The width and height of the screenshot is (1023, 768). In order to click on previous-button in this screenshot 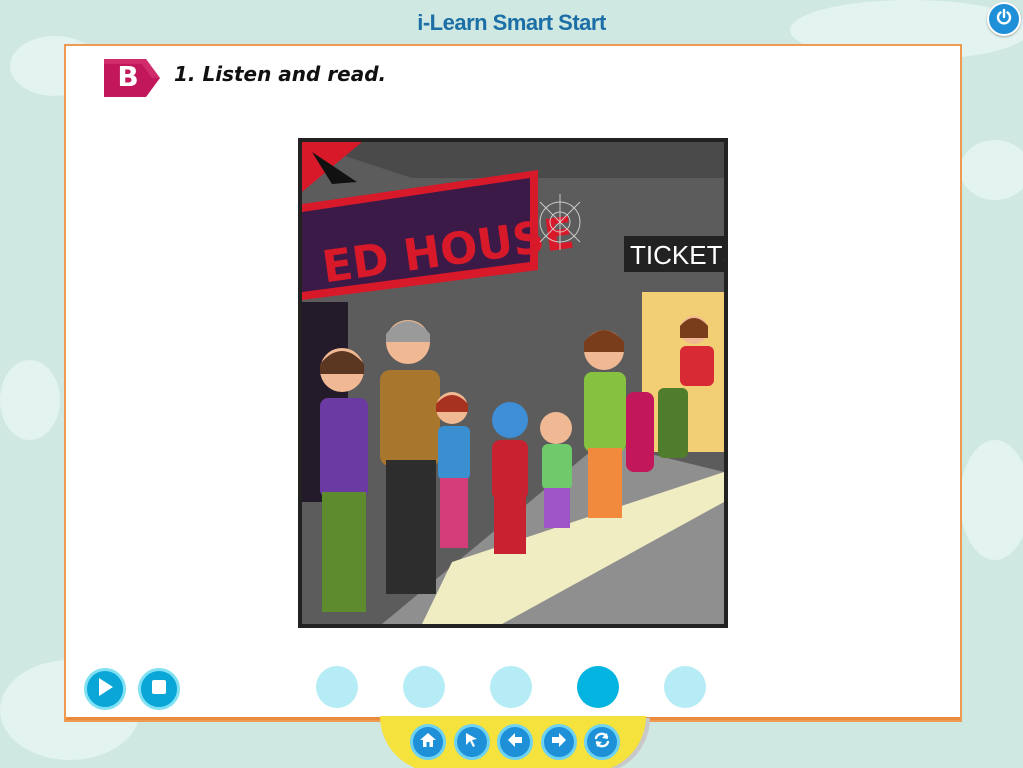, I will do `click(515, 742)`.